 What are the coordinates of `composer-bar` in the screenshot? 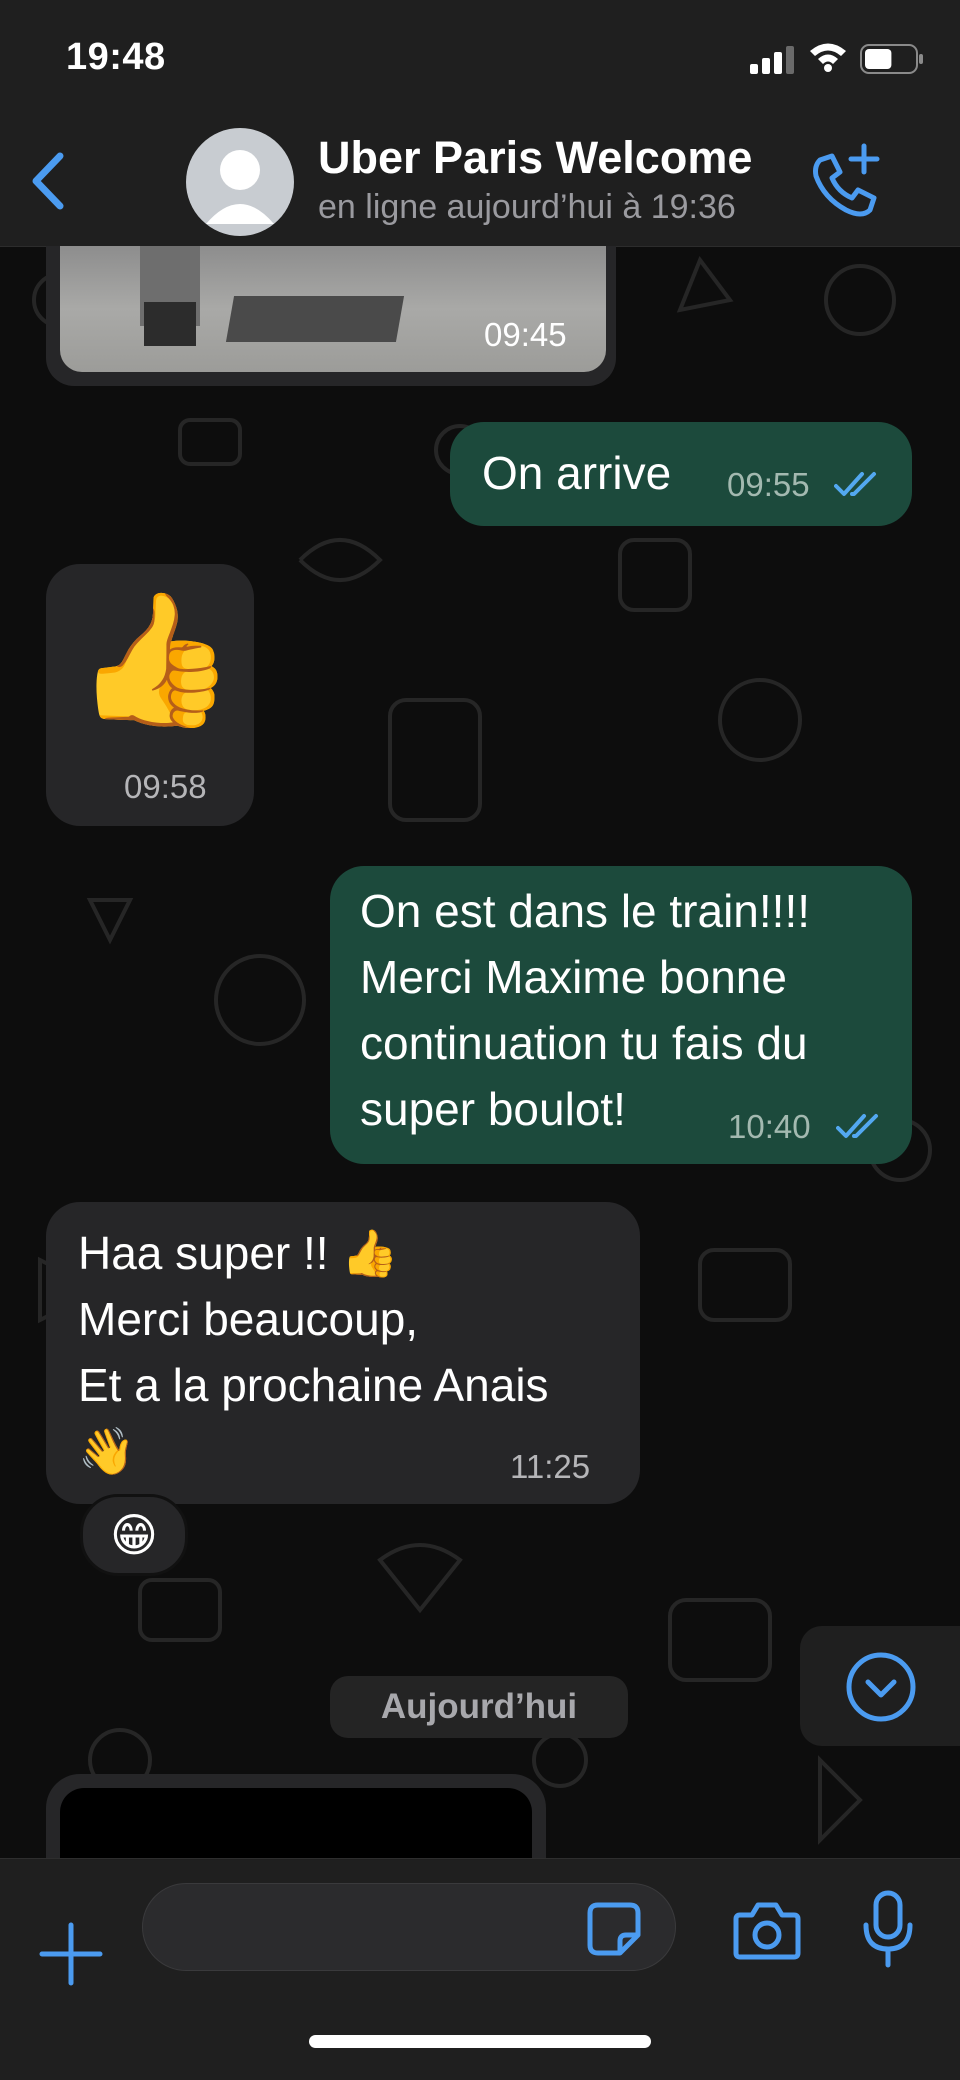 It's located at (480, 1969).